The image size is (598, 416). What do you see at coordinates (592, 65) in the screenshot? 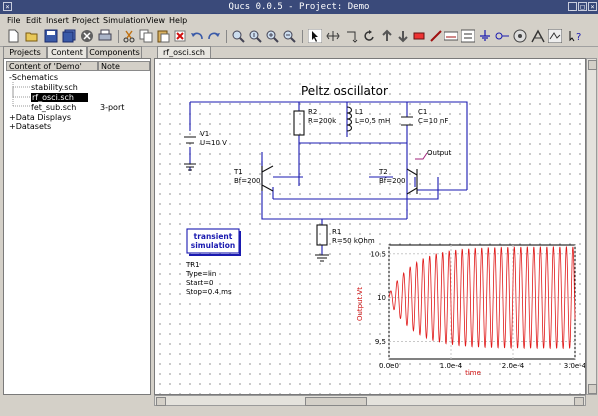
I see `scroll-up-button` at bounding box center [592, 65].